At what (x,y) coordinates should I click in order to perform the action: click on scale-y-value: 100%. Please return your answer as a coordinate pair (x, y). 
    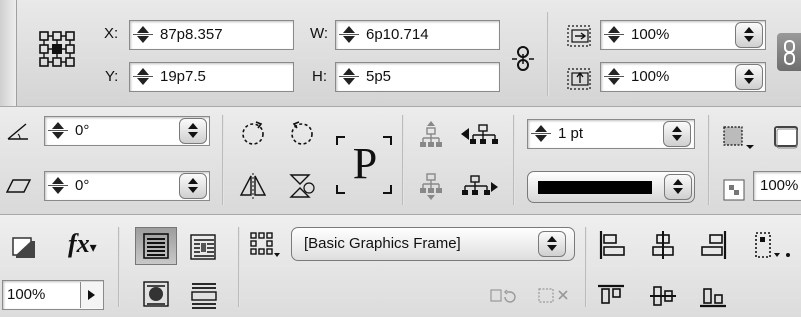
    Looking at the image, I should click on (650, 76).